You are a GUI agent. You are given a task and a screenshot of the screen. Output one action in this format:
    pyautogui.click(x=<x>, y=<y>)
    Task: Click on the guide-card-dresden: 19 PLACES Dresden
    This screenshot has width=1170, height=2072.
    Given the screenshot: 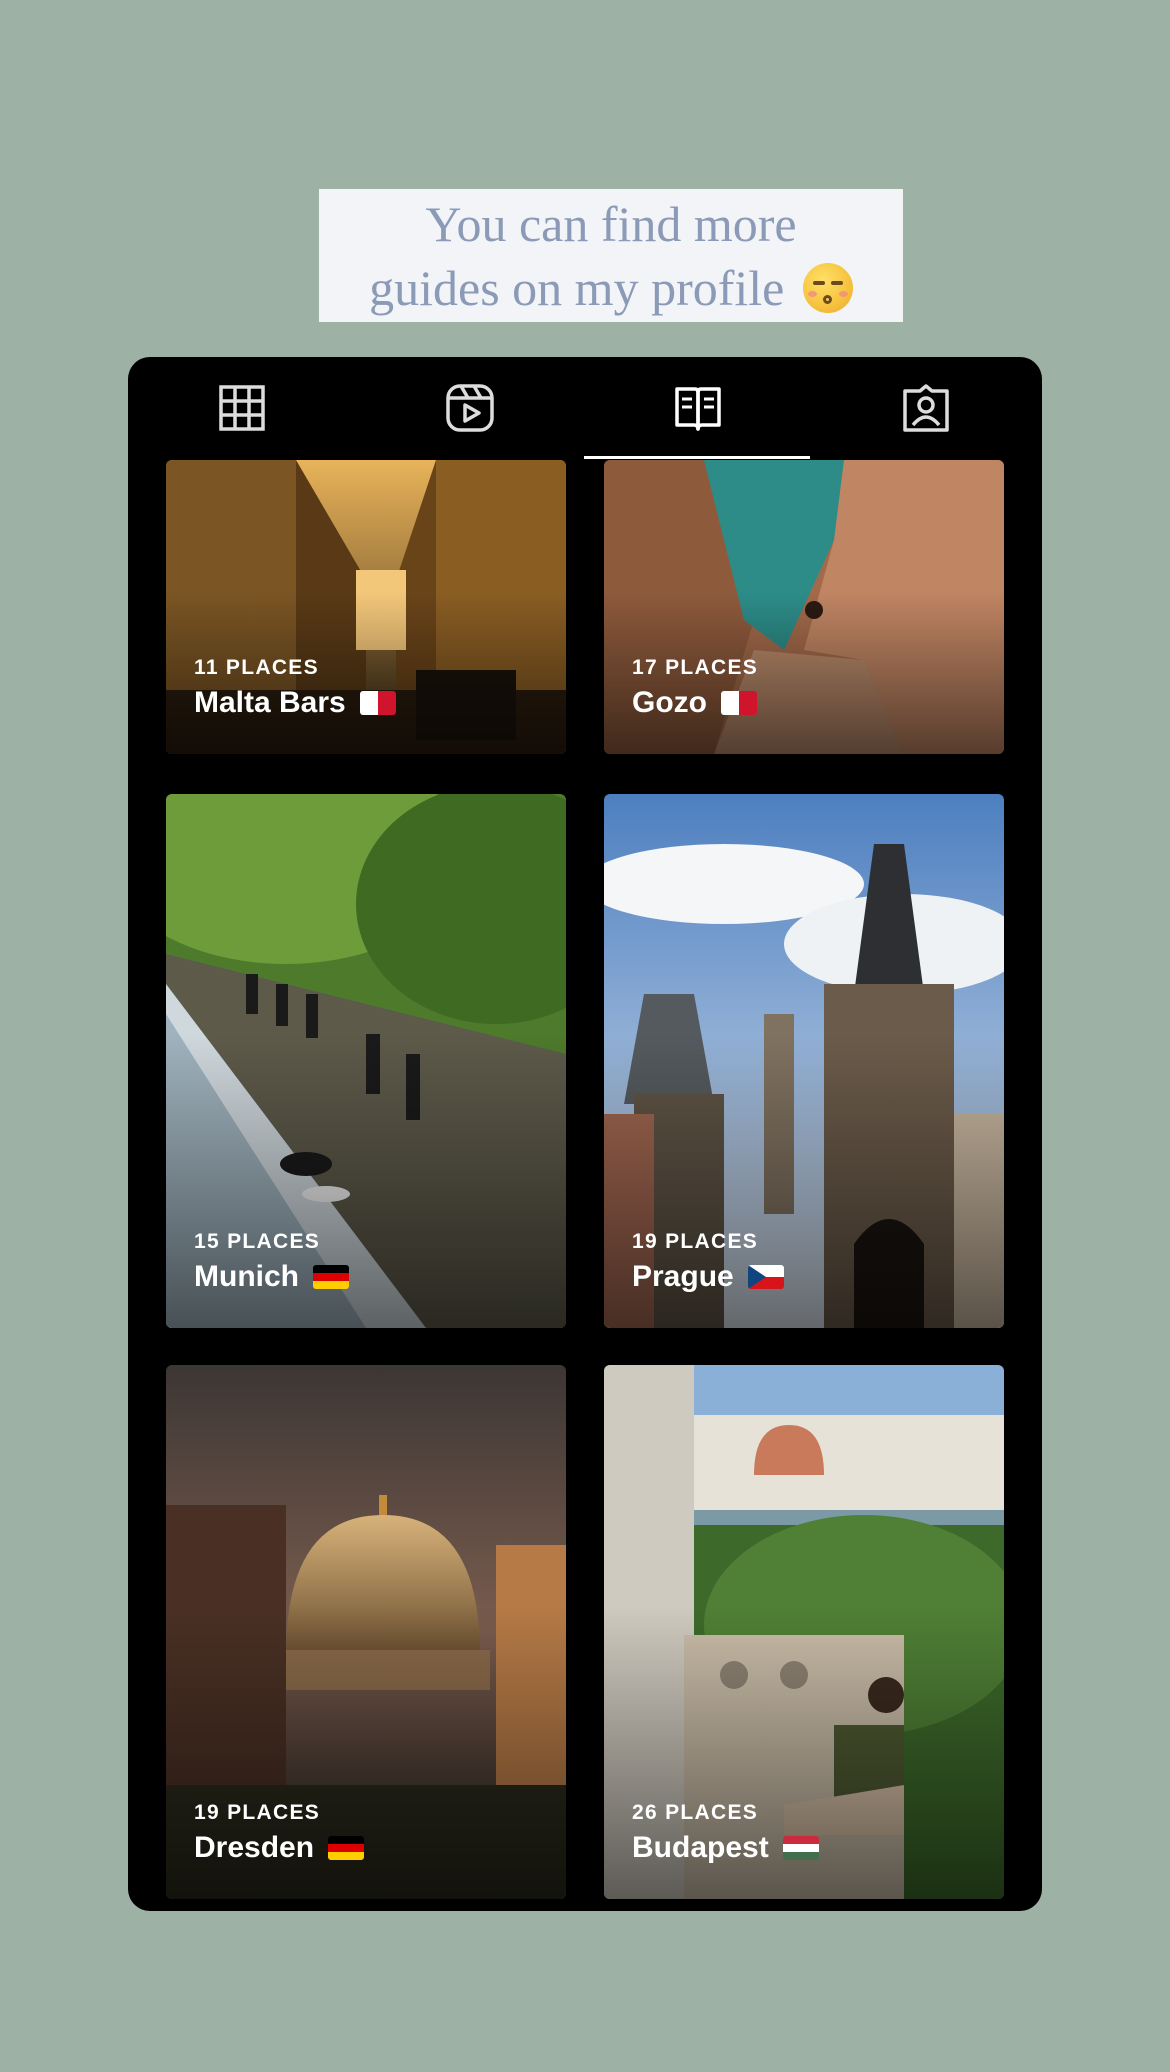 What is the action you would take?
    pyautogui.click(x=366, y=1632)
    